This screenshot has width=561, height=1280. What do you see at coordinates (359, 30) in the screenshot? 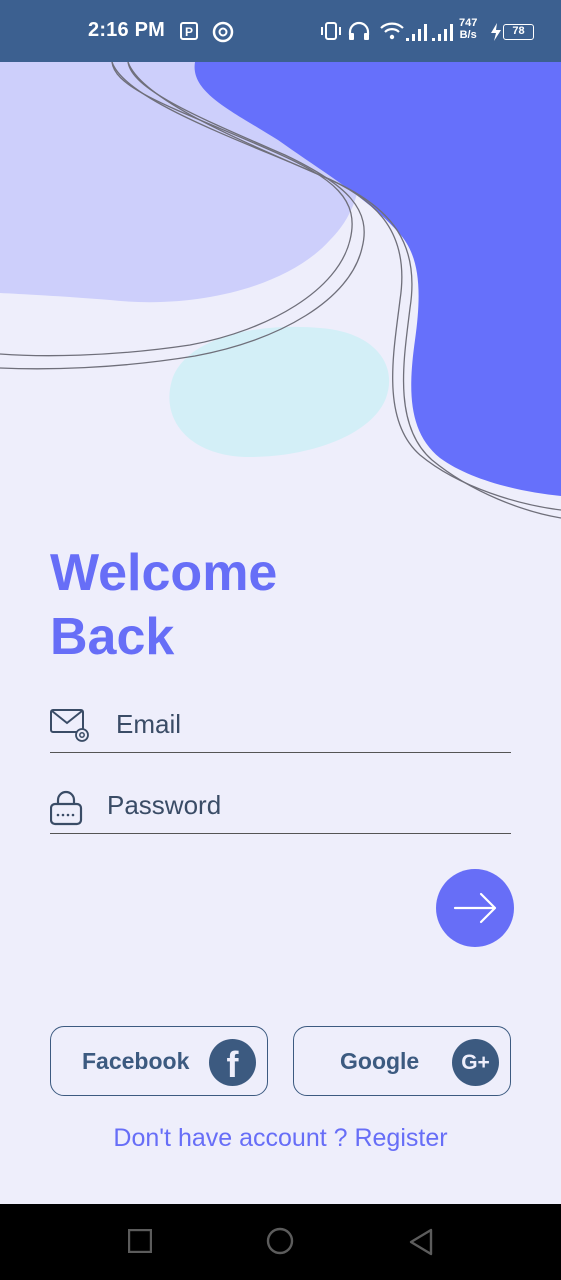
I see `headphones-icon` at bounding box center [359, 30].